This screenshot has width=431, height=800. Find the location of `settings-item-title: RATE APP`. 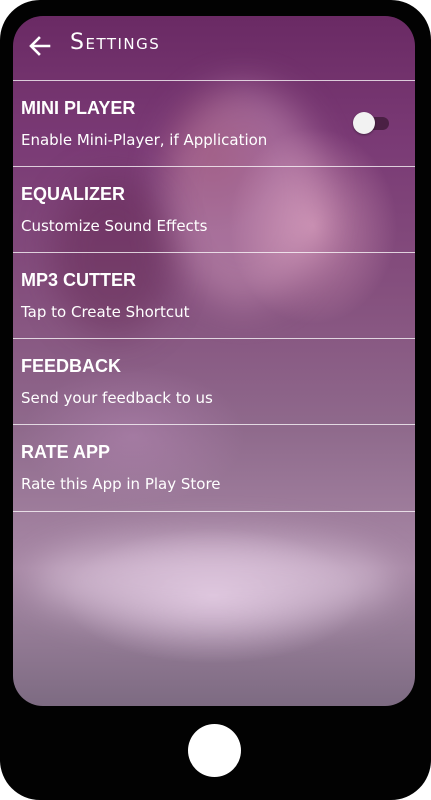

settings-item-title: RATE APP is located at coordinates (66, 452).